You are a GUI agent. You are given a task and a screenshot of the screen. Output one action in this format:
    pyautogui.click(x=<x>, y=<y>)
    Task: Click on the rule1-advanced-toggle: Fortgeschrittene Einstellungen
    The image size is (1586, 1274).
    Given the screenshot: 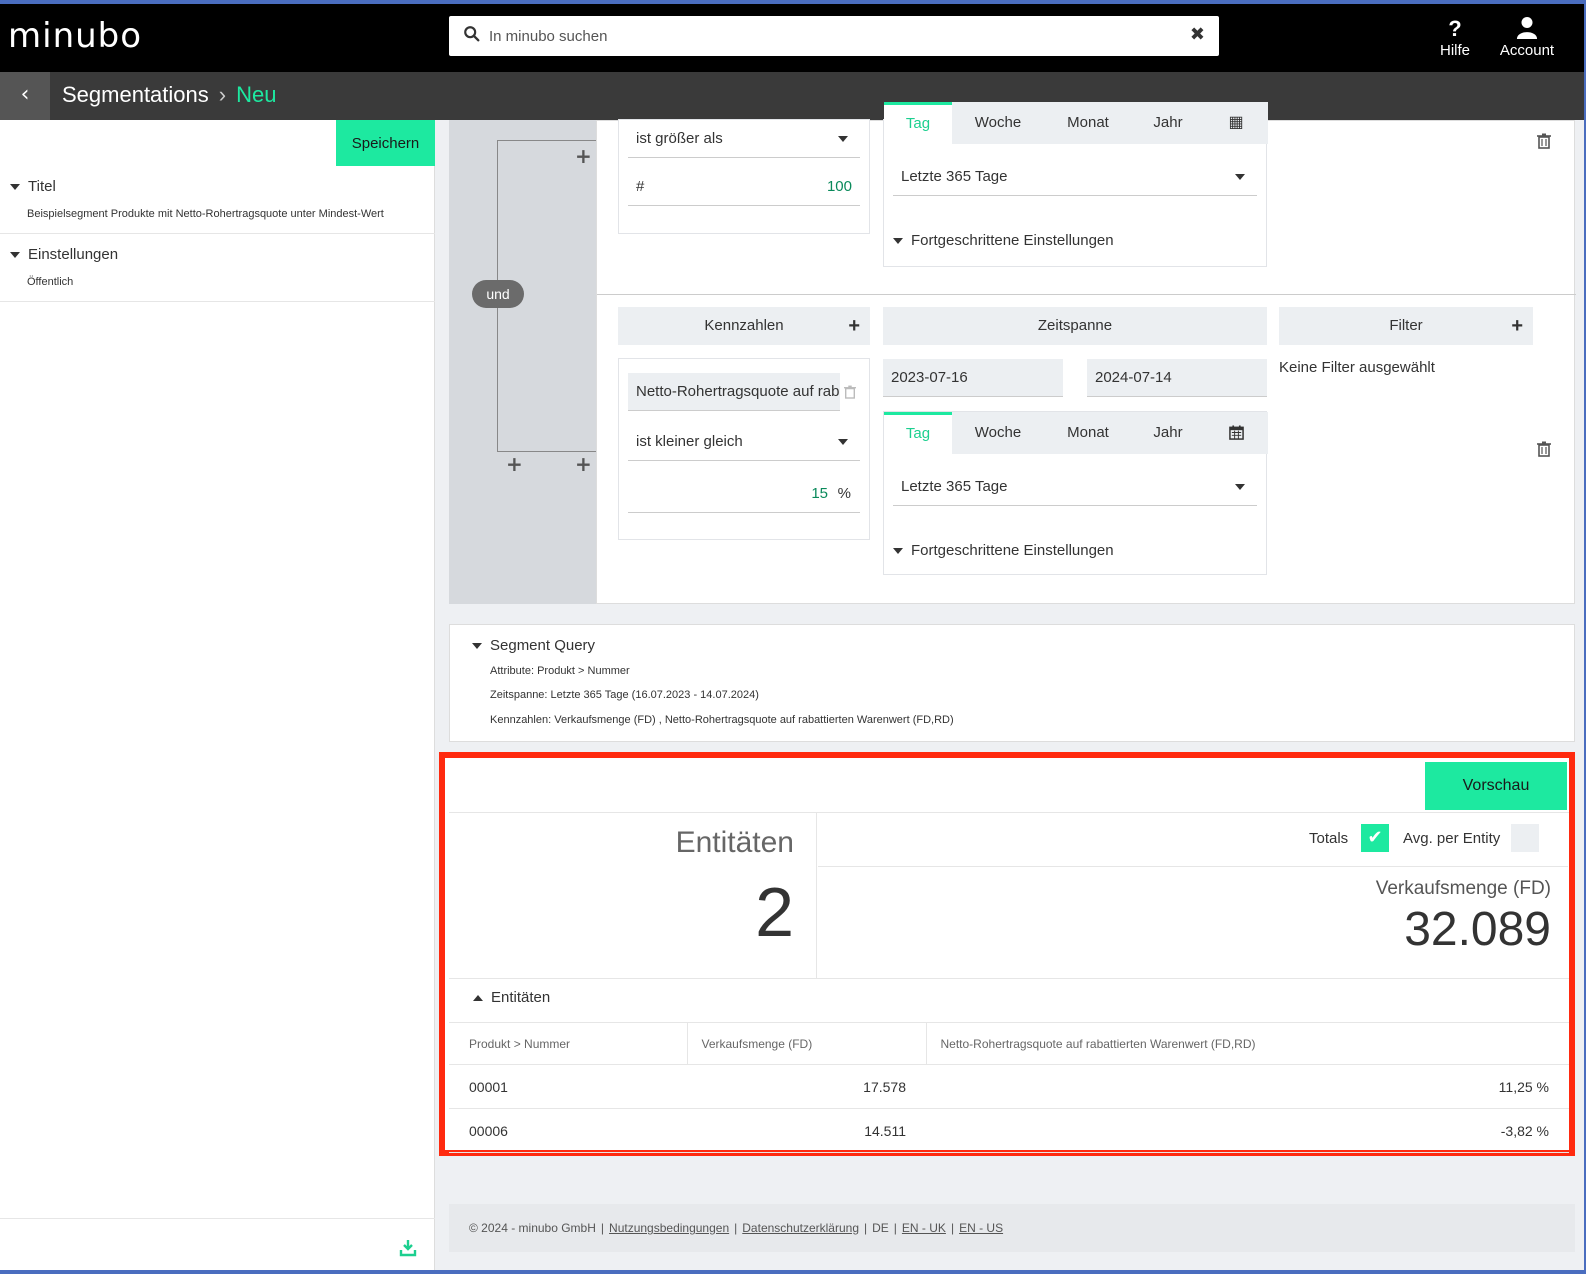 What is the action you would take?
    pyautogui.click(x=1003, y=240)
    